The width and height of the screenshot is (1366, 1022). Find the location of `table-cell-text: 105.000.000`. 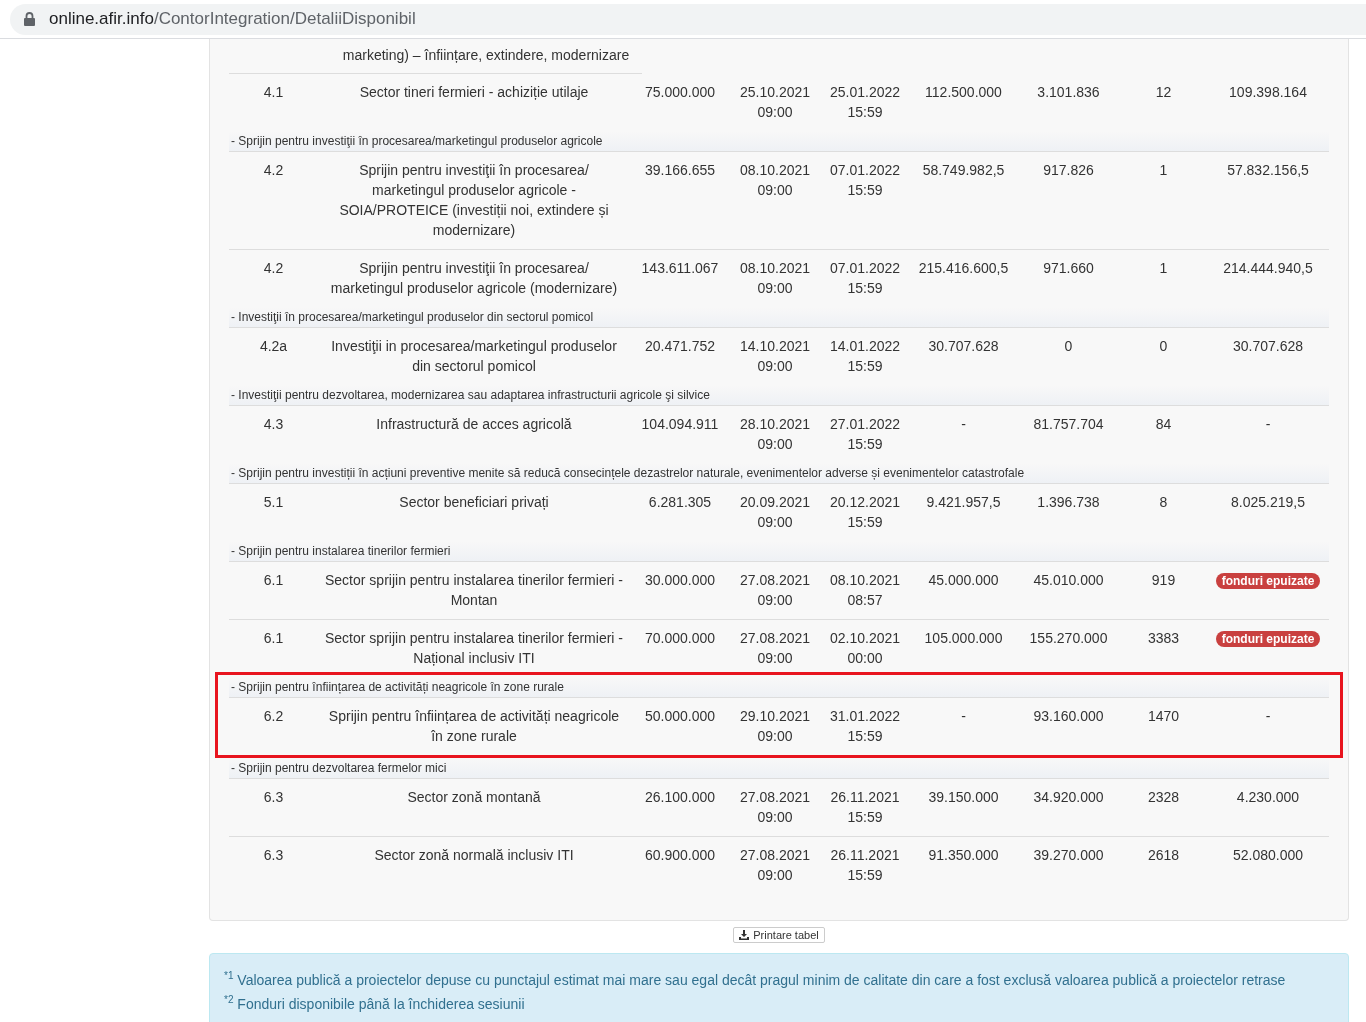

table-cell-text: 105.000.000 is located at coordinates (963, 638).